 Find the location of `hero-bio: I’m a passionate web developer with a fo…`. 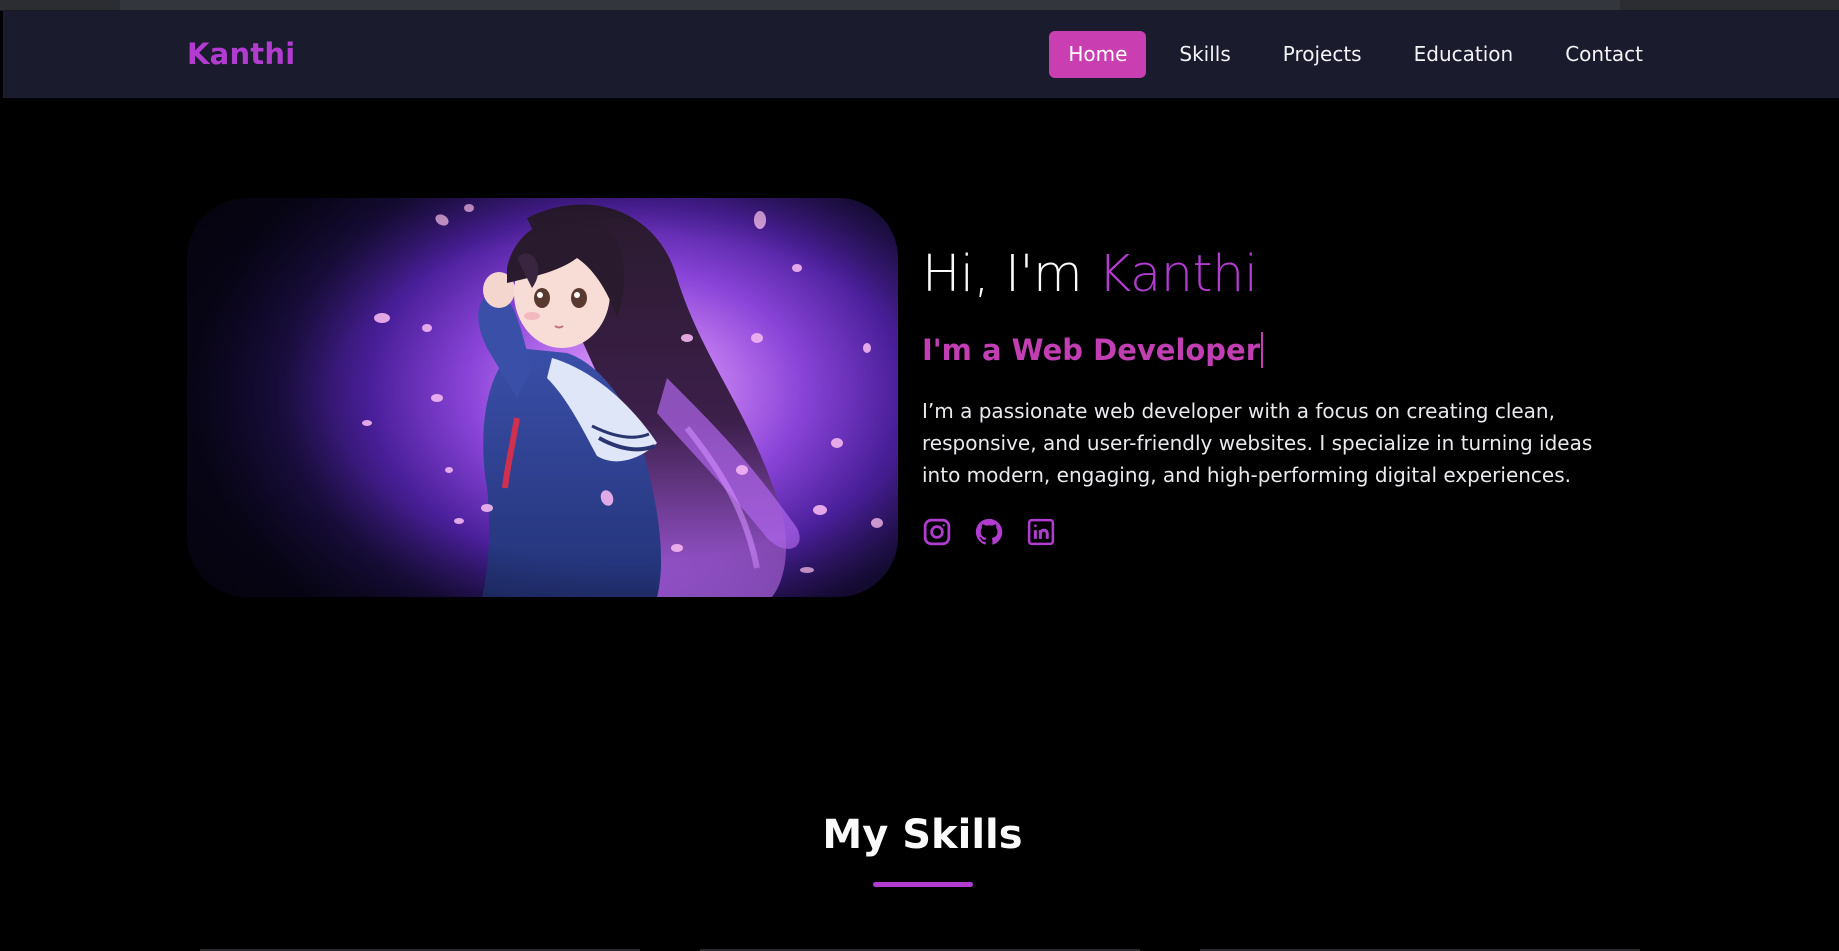

hero-bio: I’m a passionate web developer with a fo… is located at coordinates (1257, 443).